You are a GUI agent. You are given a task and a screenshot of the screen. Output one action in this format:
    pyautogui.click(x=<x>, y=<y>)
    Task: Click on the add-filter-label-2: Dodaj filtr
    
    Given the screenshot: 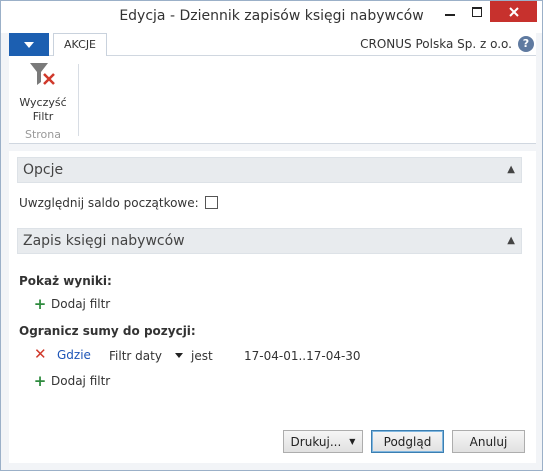 What is the action you would take?
    pyautogui.click(x=81, y=381)
    